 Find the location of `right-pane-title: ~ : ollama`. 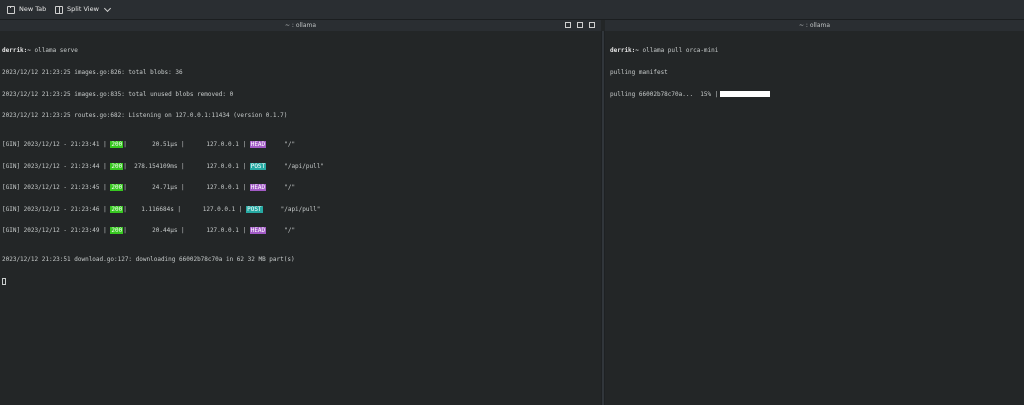

right-pane-title: ~ : ollama is located at coordinates (814, 25).